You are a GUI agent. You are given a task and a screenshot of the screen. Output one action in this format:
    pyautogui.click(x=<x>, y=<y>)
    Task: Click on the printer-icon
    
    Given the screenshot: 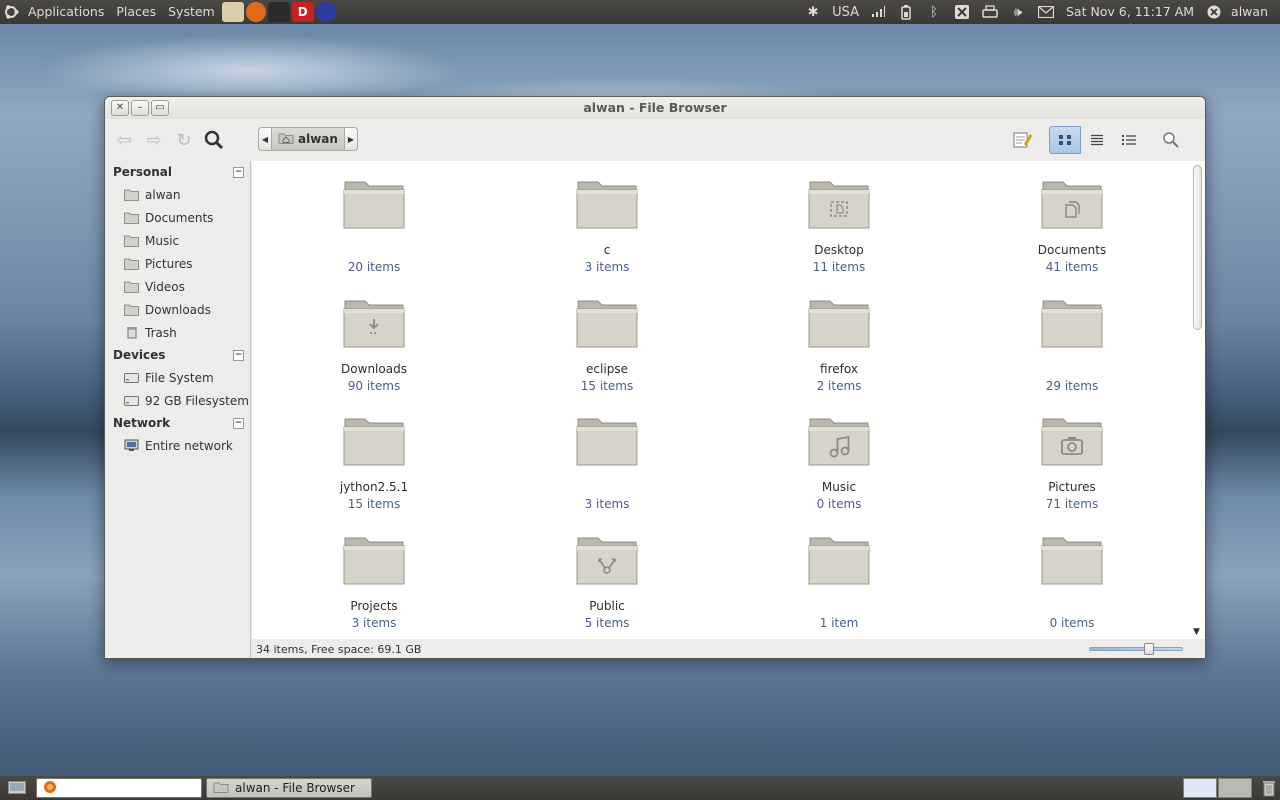 What is the action you would take?
    pyautogui.click(x=990, y=12)
    